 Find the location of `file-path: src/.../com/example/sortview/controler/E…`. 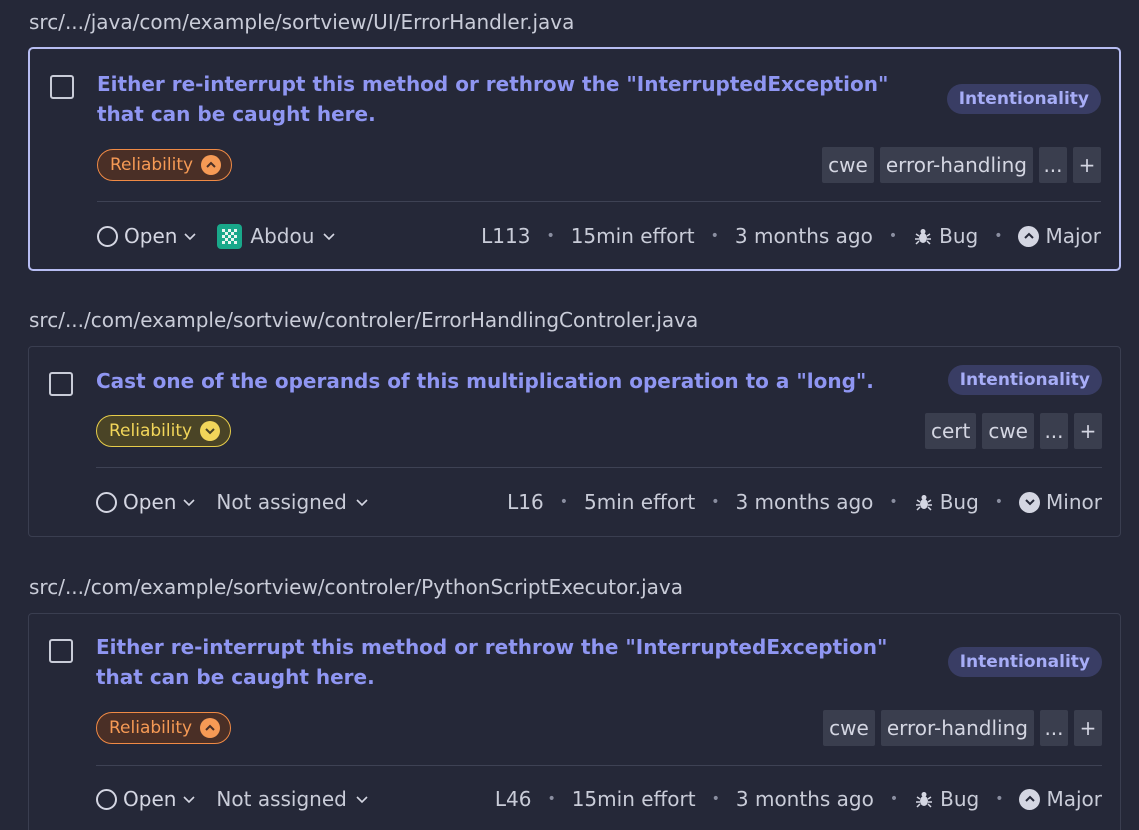

file-path: src/.../com/example/sortview/controler/E… is located at coordinates (363, 320).